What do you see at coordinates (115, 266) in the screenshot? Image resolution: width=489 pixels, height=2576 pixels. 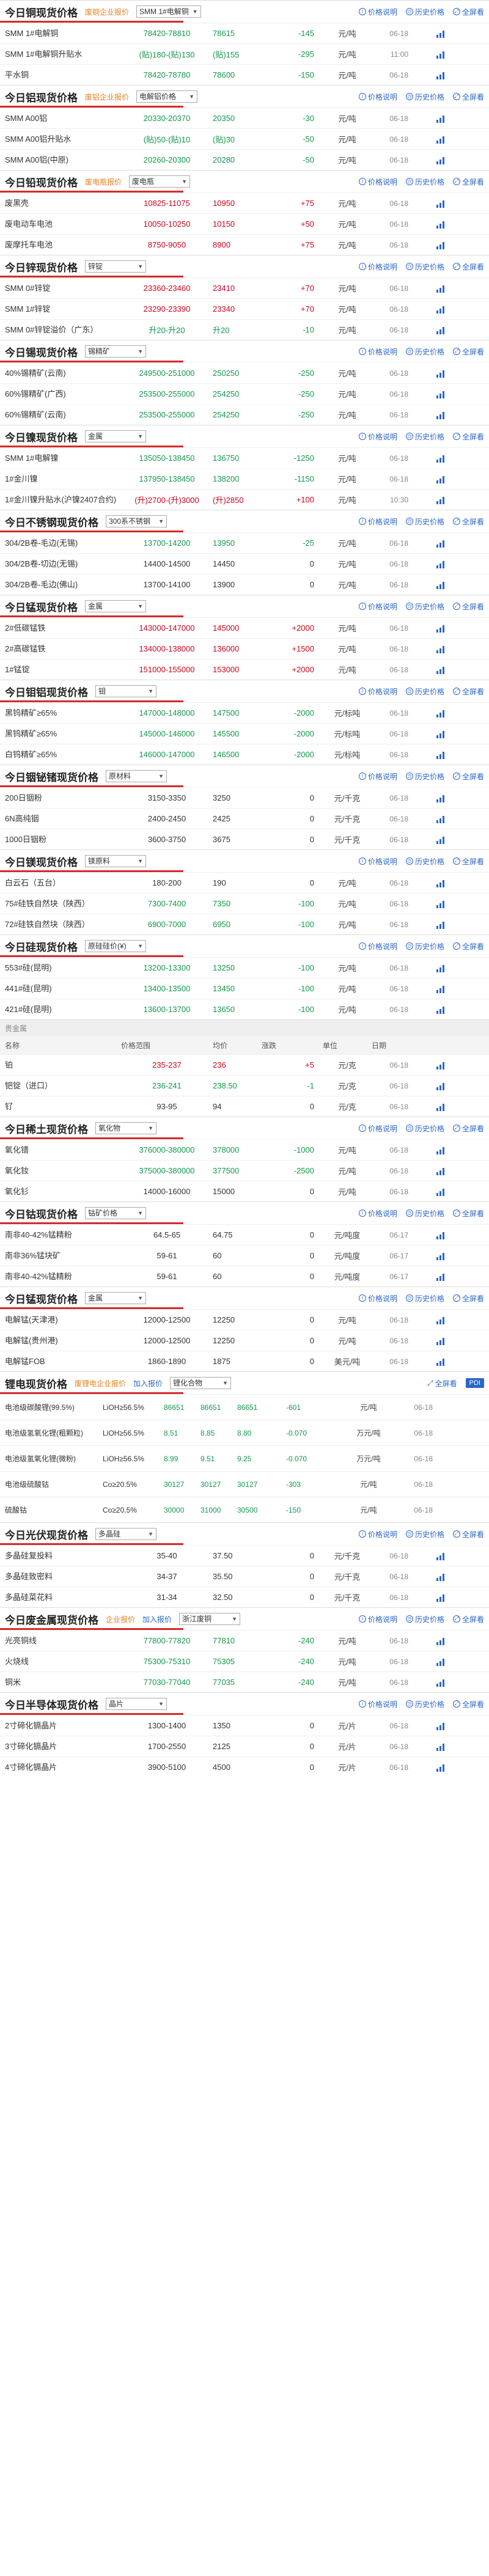 I see `category-select: 锌锭 ▼` at bounding box center [115, 266].